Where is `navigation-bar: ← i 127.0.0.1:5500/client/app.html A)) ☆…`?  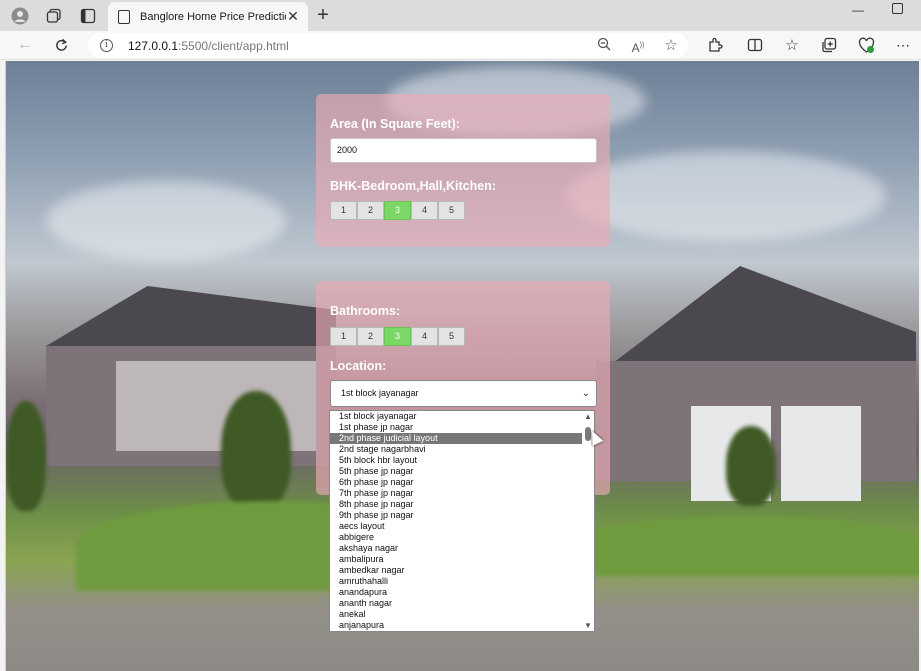 navigation-bar: ← i 127.0.0.1:5500/client/app.html A)) ☆… is located at coordinates (460, 45).